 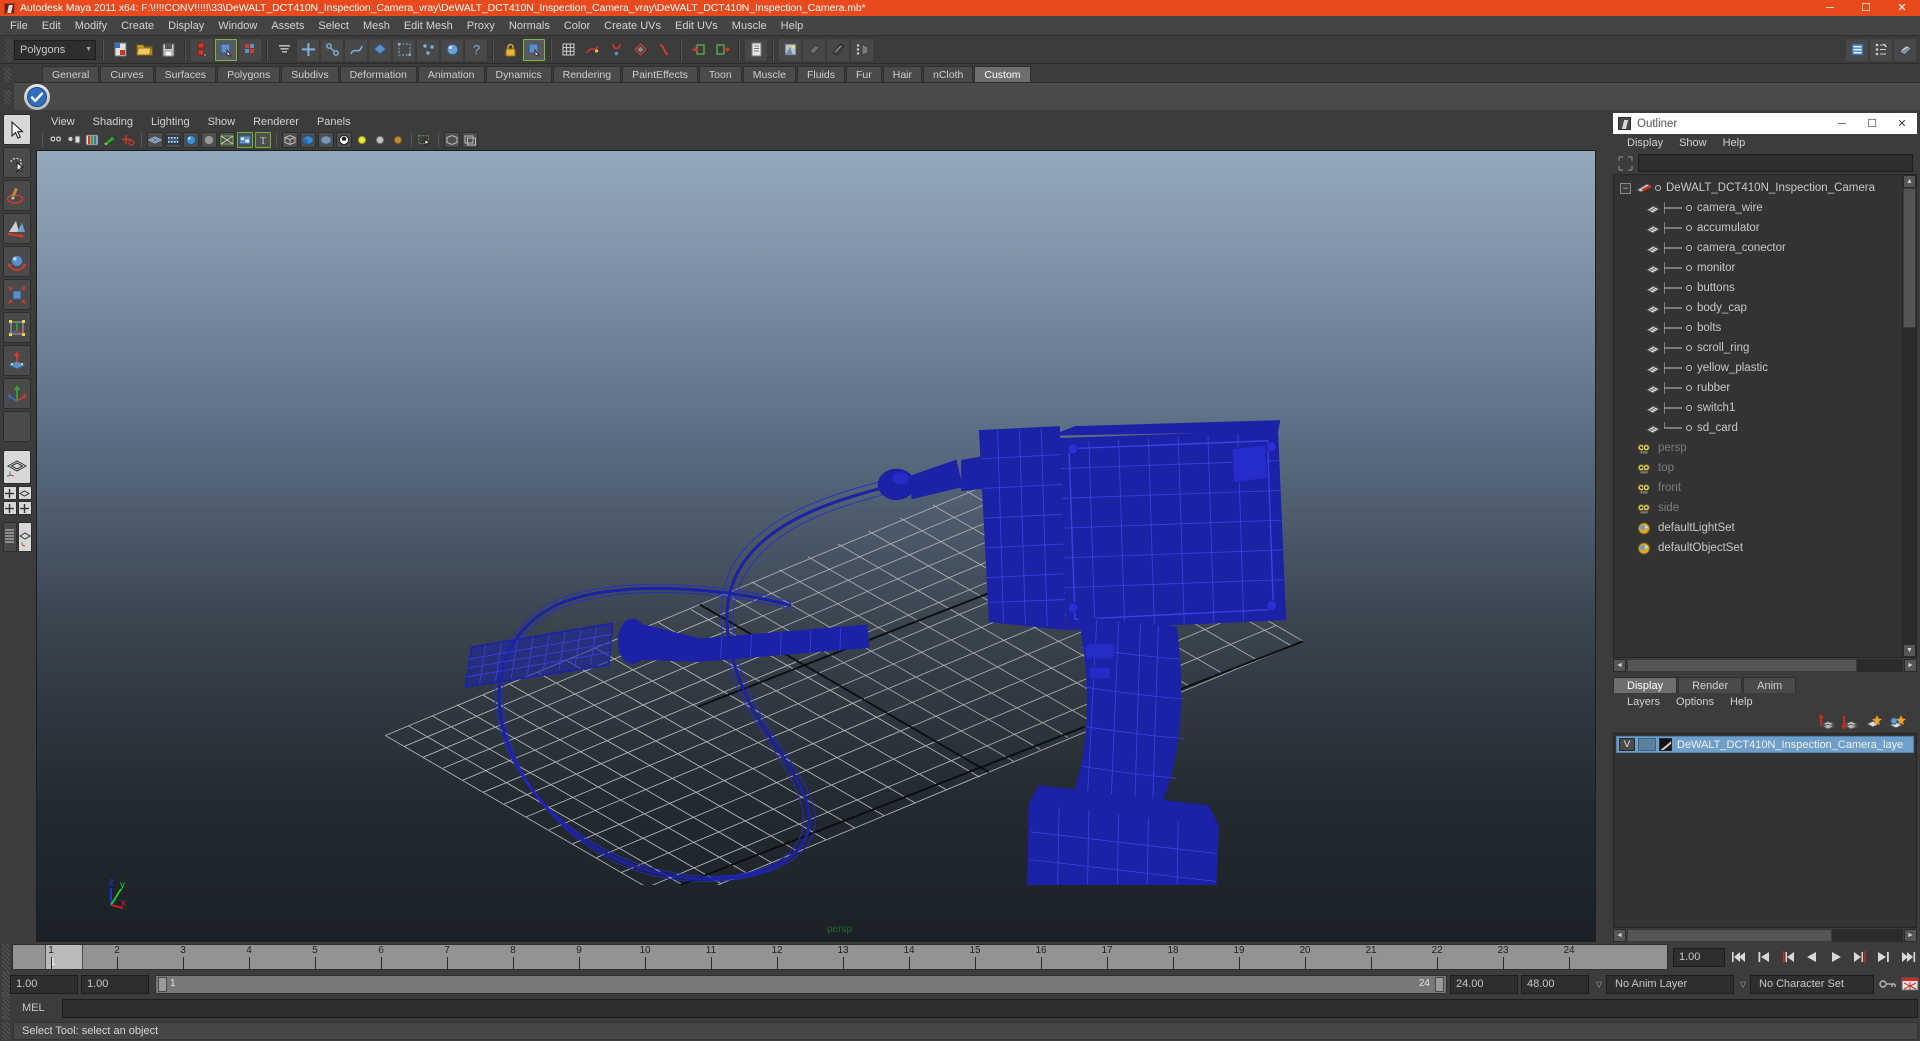 I want to click on layout-four-view, so click(x=9, y=493).